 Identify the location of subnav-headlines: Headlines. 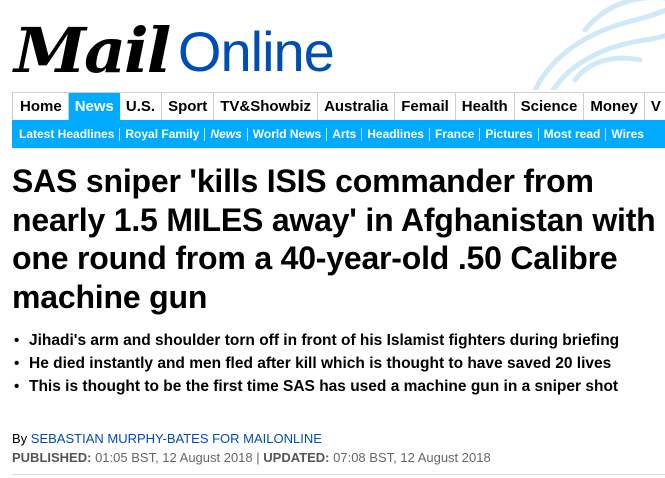
(396, 134).